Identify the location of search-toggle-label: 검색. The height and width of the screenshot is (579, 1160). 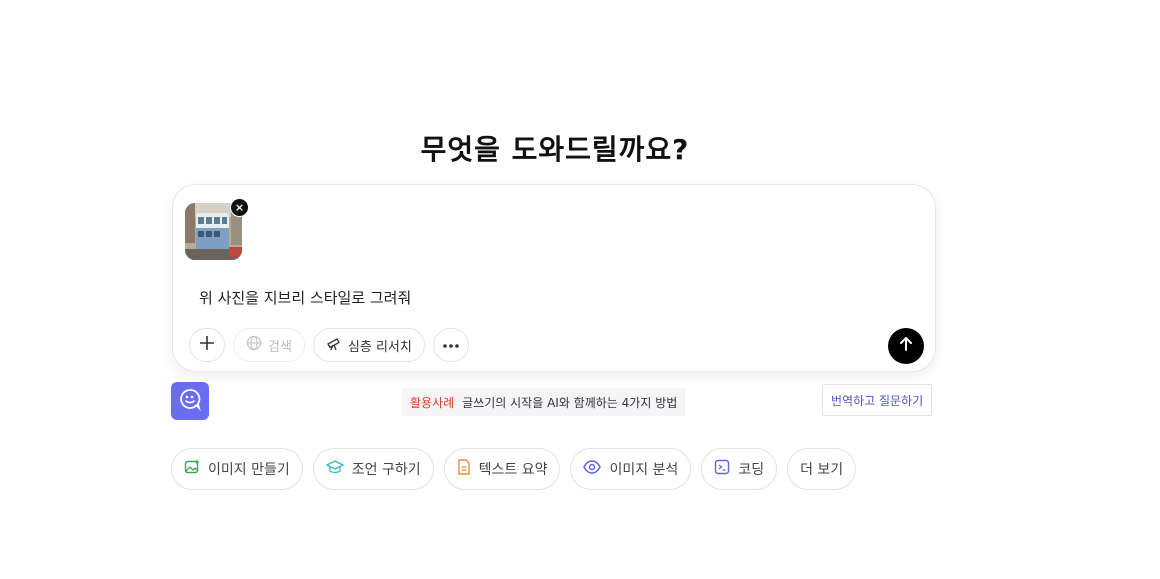
(280, 347).